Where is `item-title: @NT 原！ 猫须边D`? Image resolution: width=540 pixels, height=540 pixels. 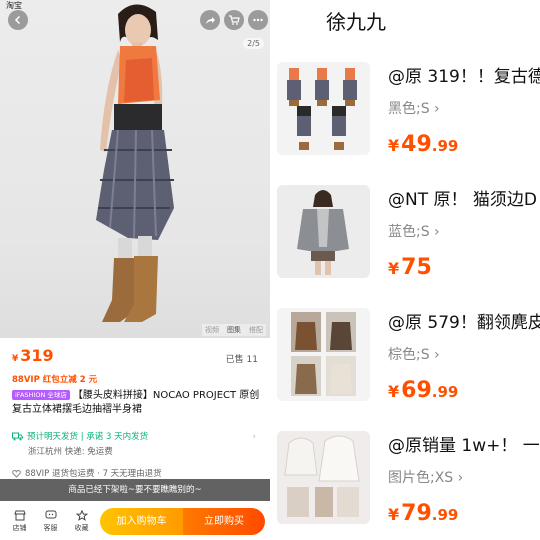
item-title: @NT 原！ 猫须边D is located at coordinates (462, 200).